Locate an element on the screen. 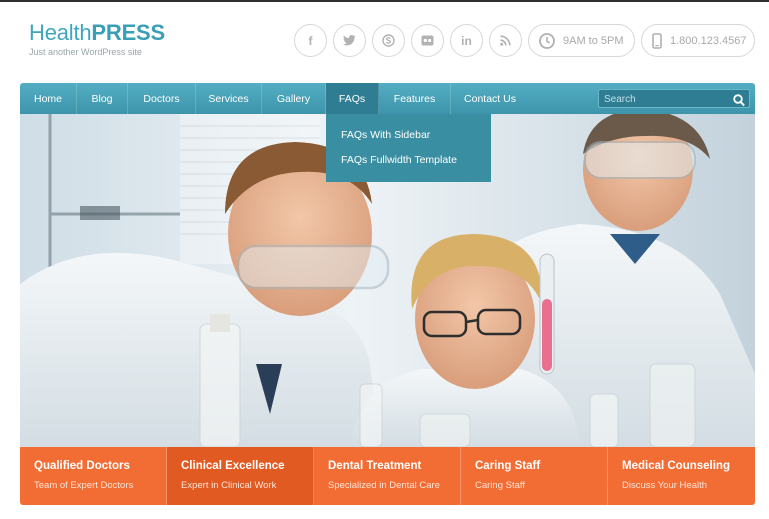 The image size is (769, 519). feature-caring-staff: Caring Staff Caring Staff is located at coordinates (534, 476).